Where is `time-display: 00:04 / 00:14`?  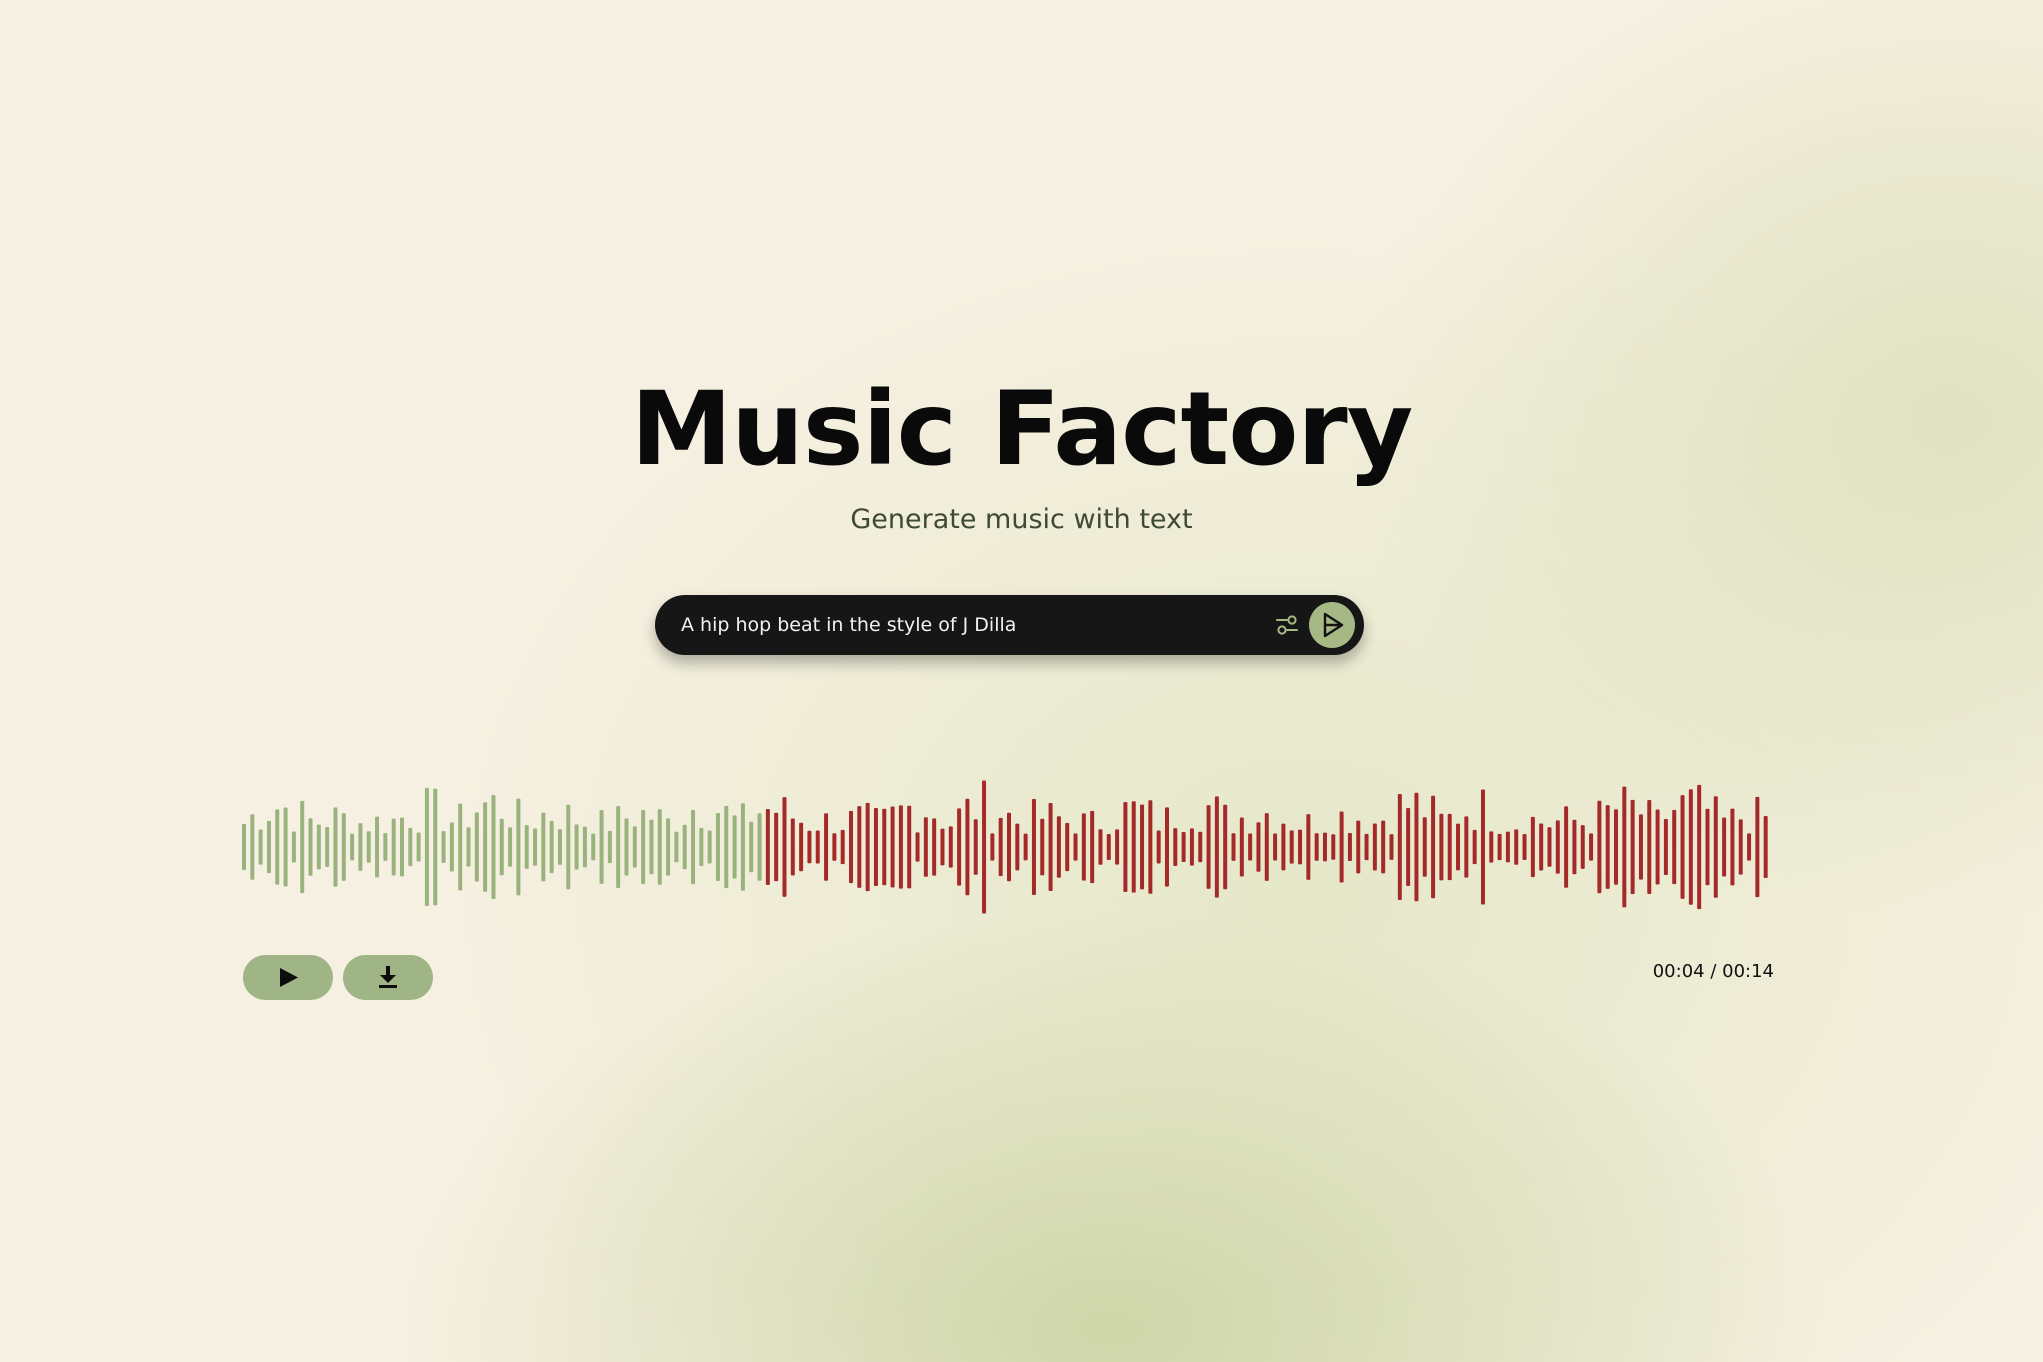
time-display: 00:04 / 00:14 is located at coordinates (1713, 971).